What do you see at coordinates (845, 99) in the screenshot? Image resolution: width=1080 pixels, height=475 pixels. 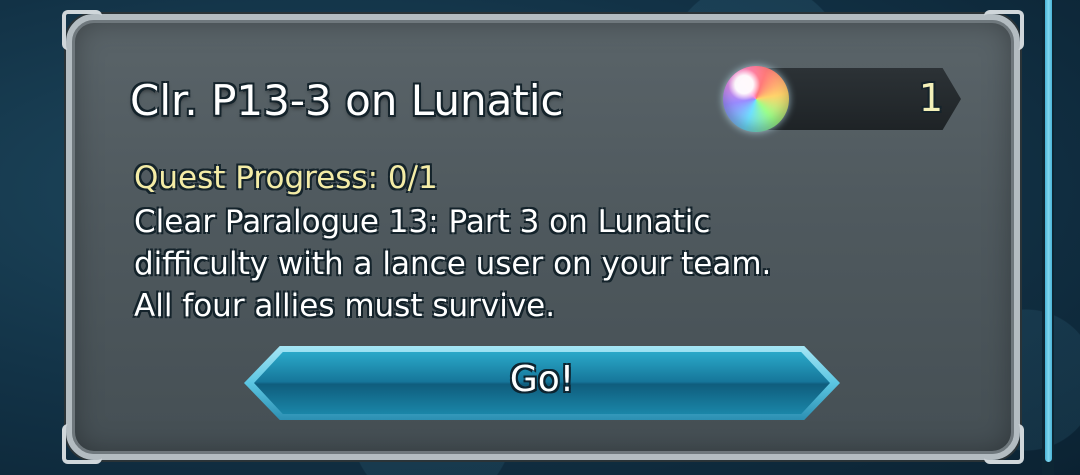 I see `reward-display: 1` at bounding box center [845, 99].